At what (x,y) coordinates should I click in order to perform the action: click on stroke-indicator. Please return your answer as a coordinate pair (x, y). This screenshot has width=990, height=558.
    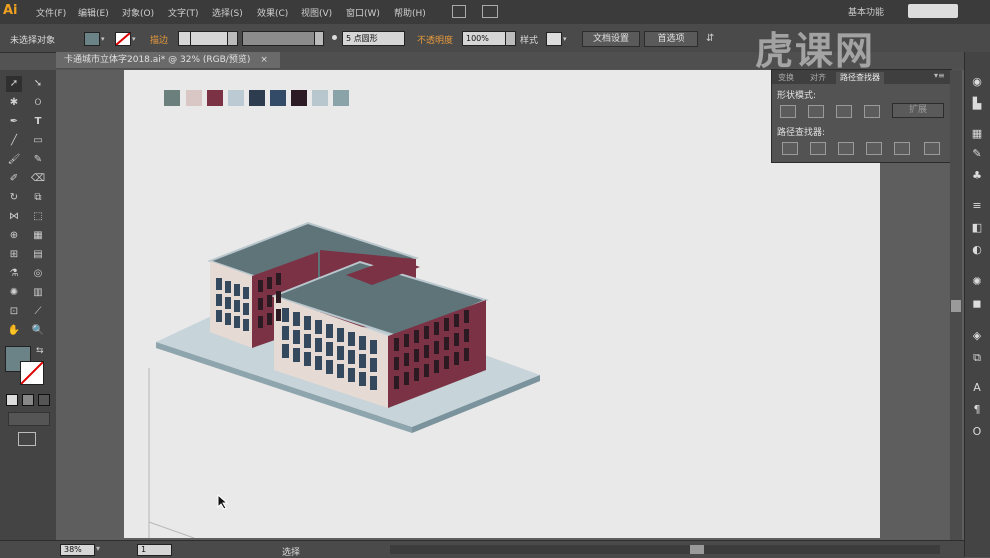
    Looking at the image, I should click on (32, 373).